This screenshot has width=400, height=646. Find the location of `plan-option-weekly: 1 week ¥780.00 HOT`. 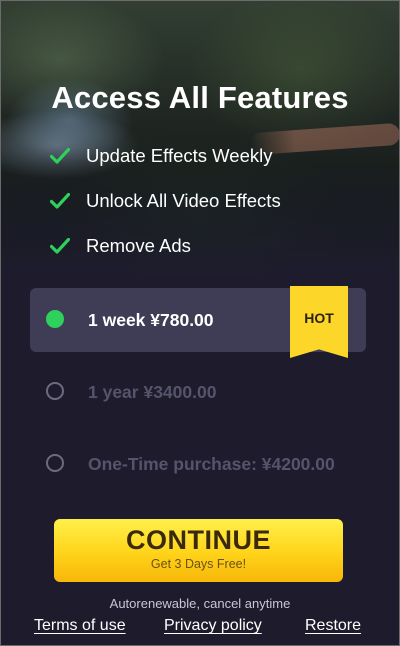

plan-option-weekly: 1 week ¥780.00 HOT is located at coordinates (198, 322).